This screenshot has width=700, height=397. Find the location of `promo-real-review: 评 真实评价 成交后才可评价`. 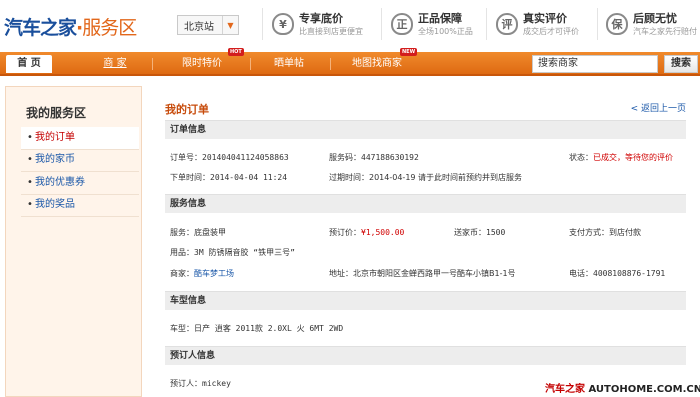

promo-real-review: 评 真实评价 成交后才可评价 is located at coordinates (537, 24).